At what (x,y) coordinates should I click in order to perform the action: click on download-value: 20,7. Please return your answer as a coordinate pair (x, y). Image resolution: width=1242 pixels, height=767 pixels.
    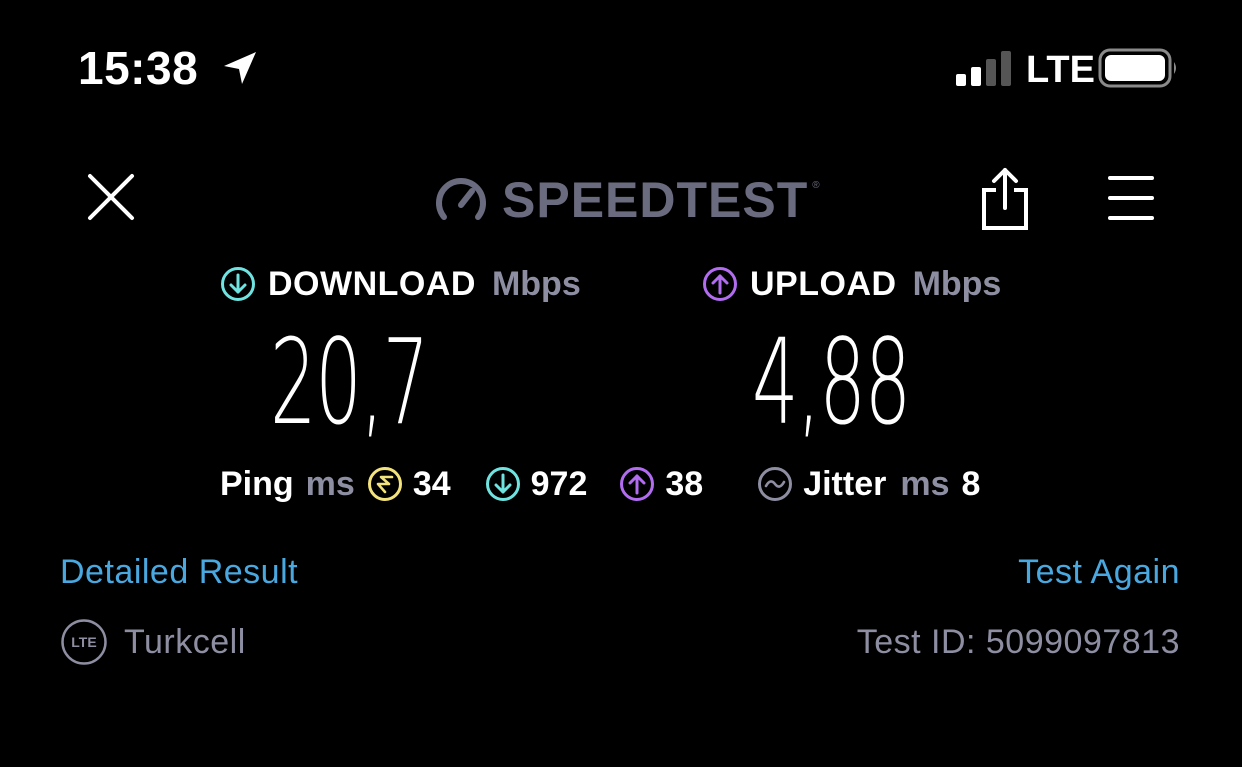
    Looking at the image, I should click on (349, 382).